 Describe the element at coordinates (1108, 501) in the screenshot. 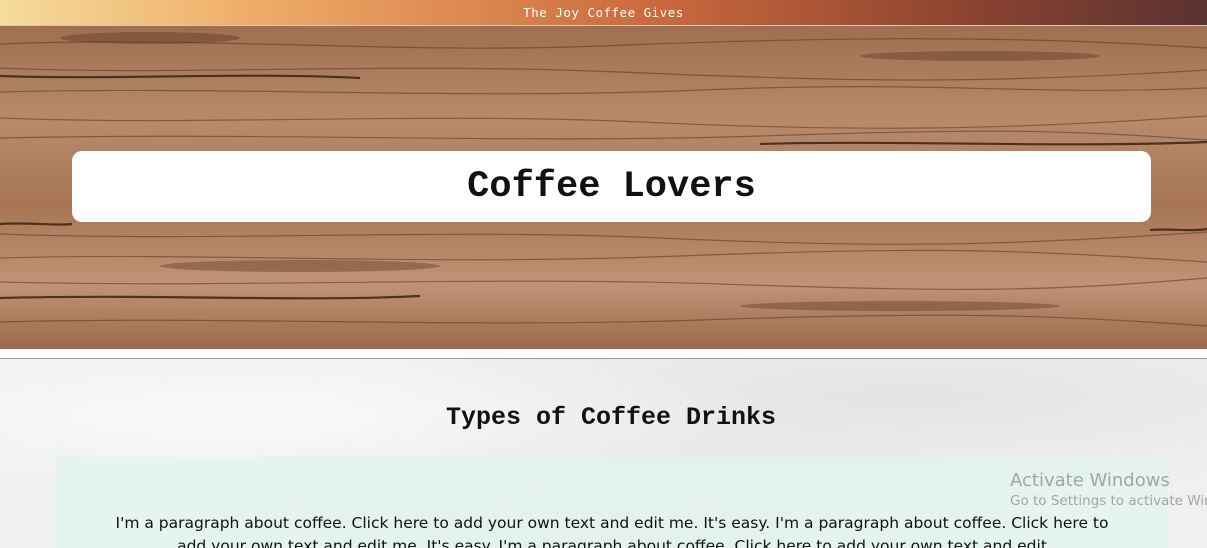

I see `watermark-subtitle: Go to Settings to activate Windows.` at that location.